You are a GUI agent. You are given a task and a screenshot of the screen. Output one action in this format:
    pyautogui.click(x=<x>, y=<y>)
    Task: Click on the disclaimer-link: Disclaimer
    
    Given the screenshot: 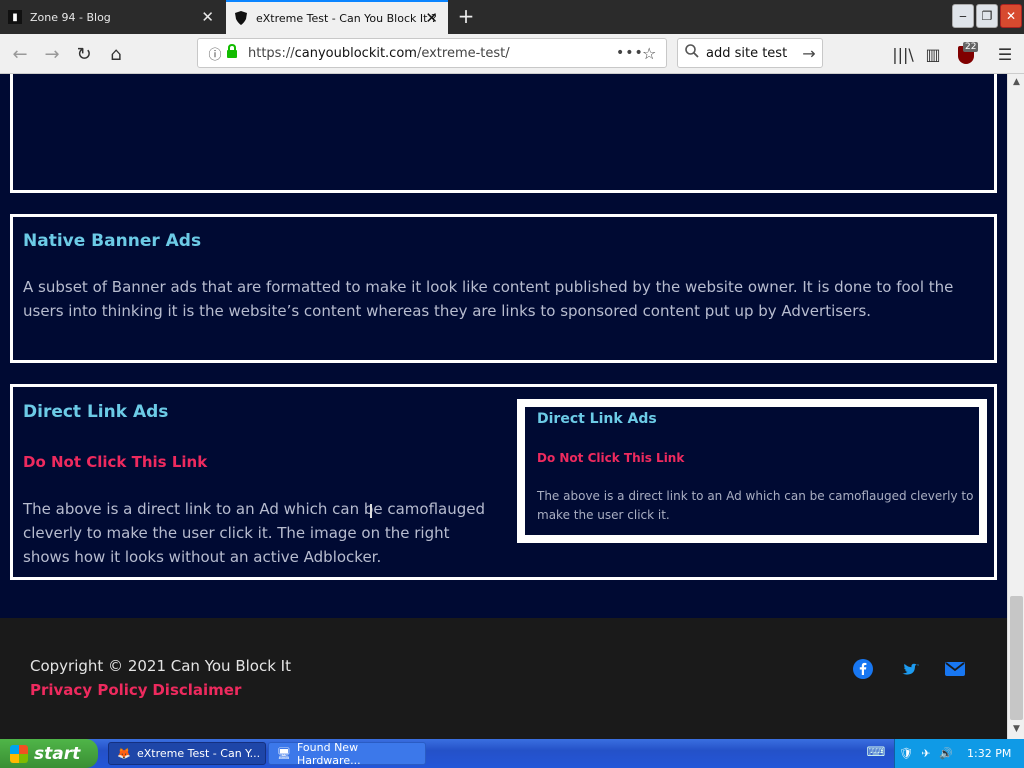 What is the action you would take?
    pyautogui.click(x=196, y=690)
    